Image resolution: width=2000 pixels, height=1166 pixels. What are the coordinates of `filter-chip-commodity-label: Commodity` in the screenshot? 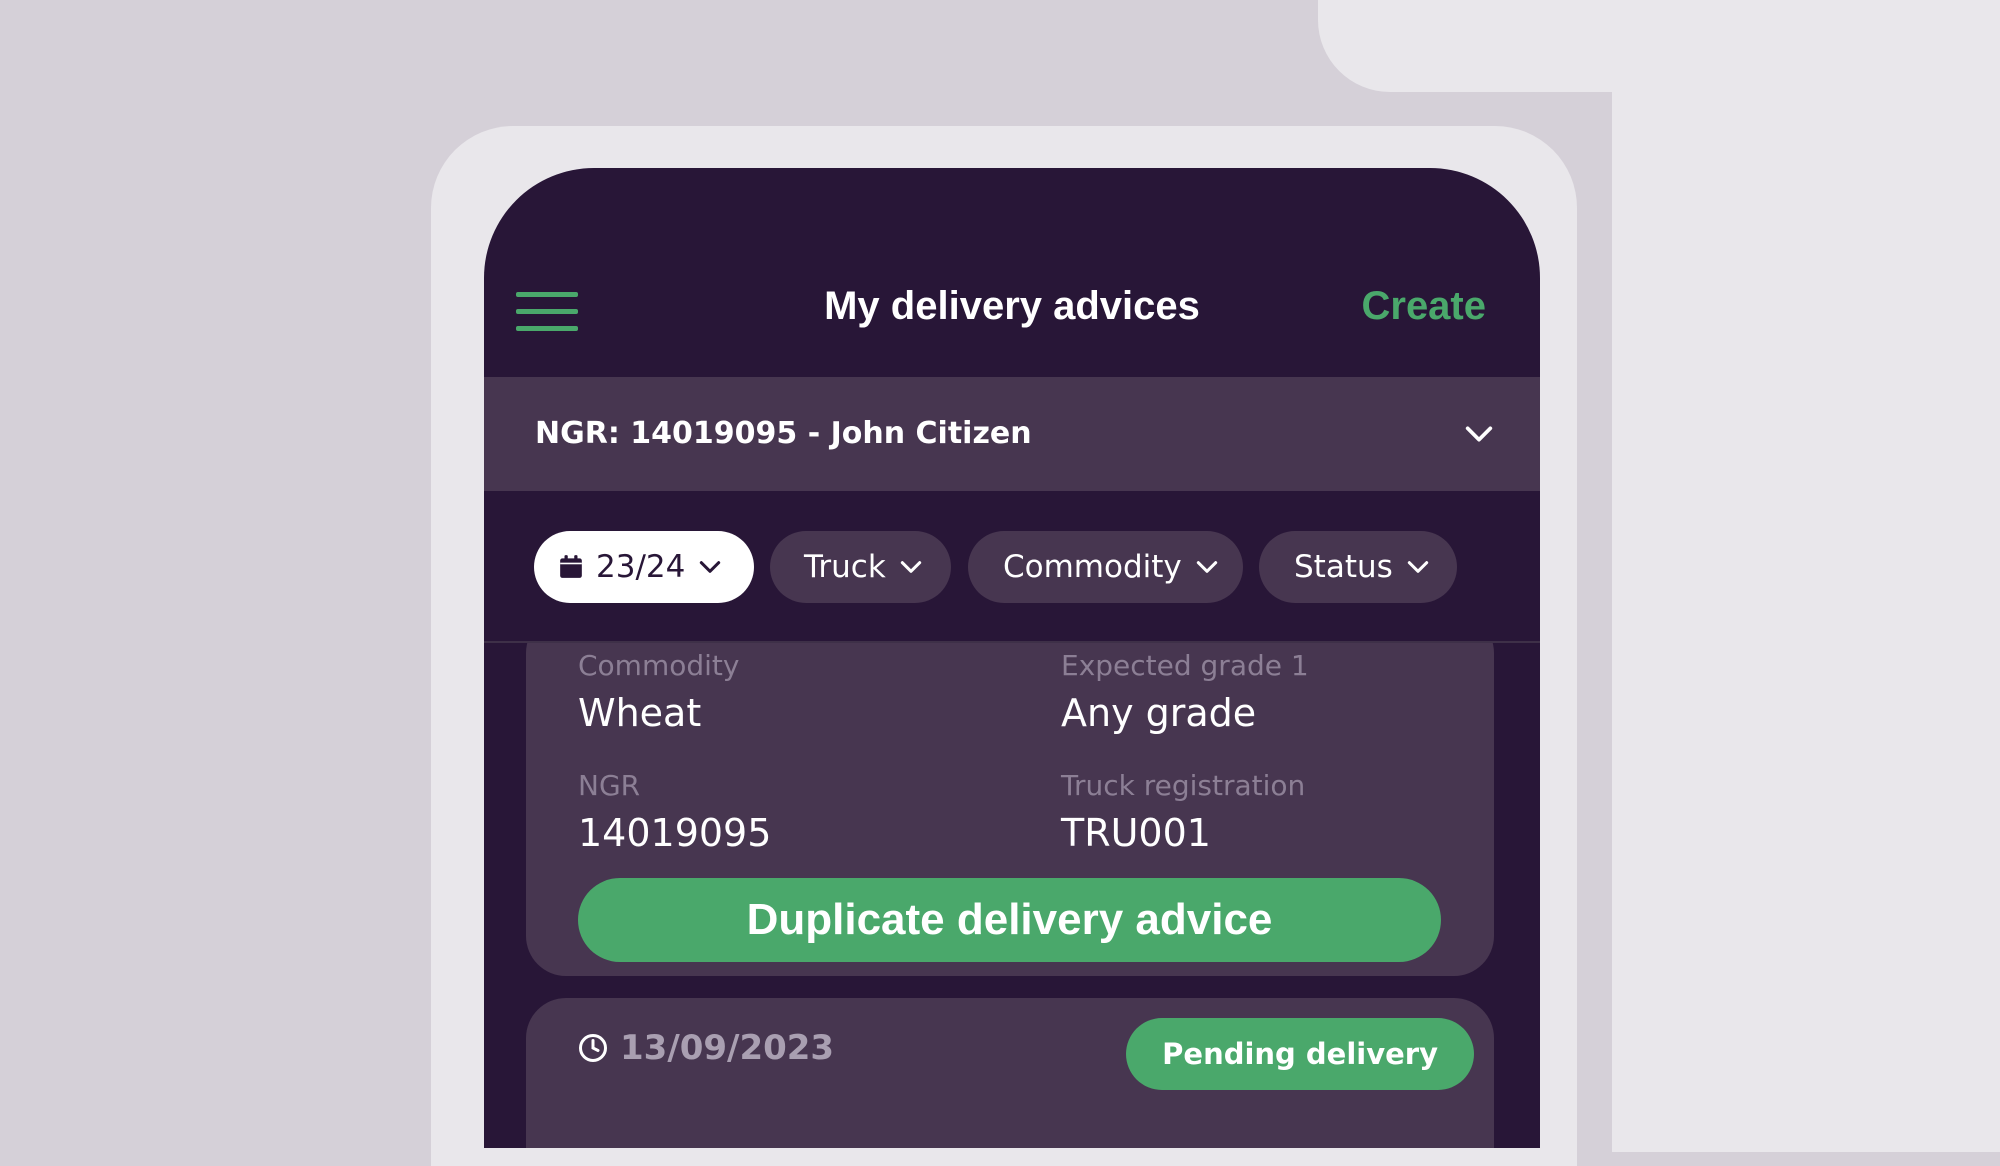 It's located at (1092, 567).